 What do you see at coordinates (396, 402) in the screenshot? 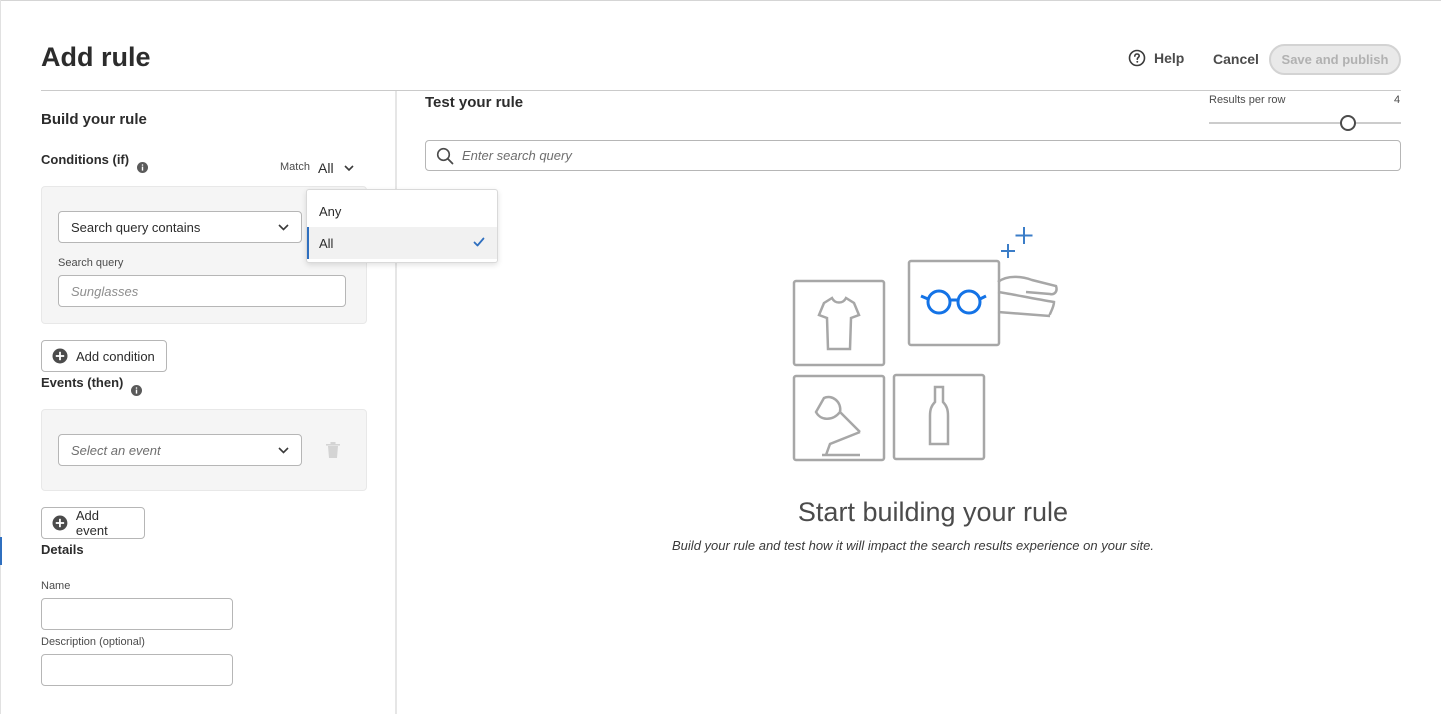
I see `panel-divider` at bounding box center [396, 402].